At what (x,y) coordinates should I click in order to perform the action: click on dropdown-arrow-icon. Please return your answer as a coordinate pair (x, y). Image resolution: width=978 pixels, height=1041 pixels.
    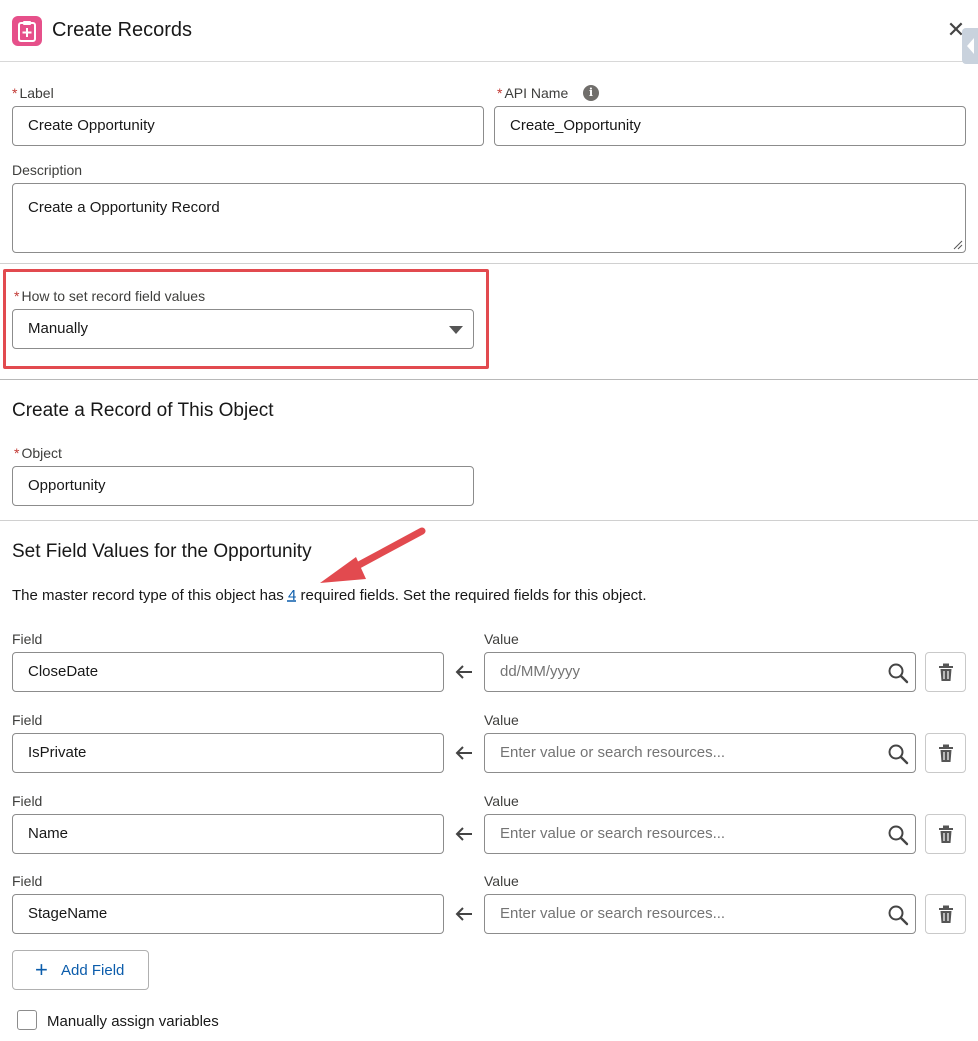
    Looking at the image, I should click on (456, 330).